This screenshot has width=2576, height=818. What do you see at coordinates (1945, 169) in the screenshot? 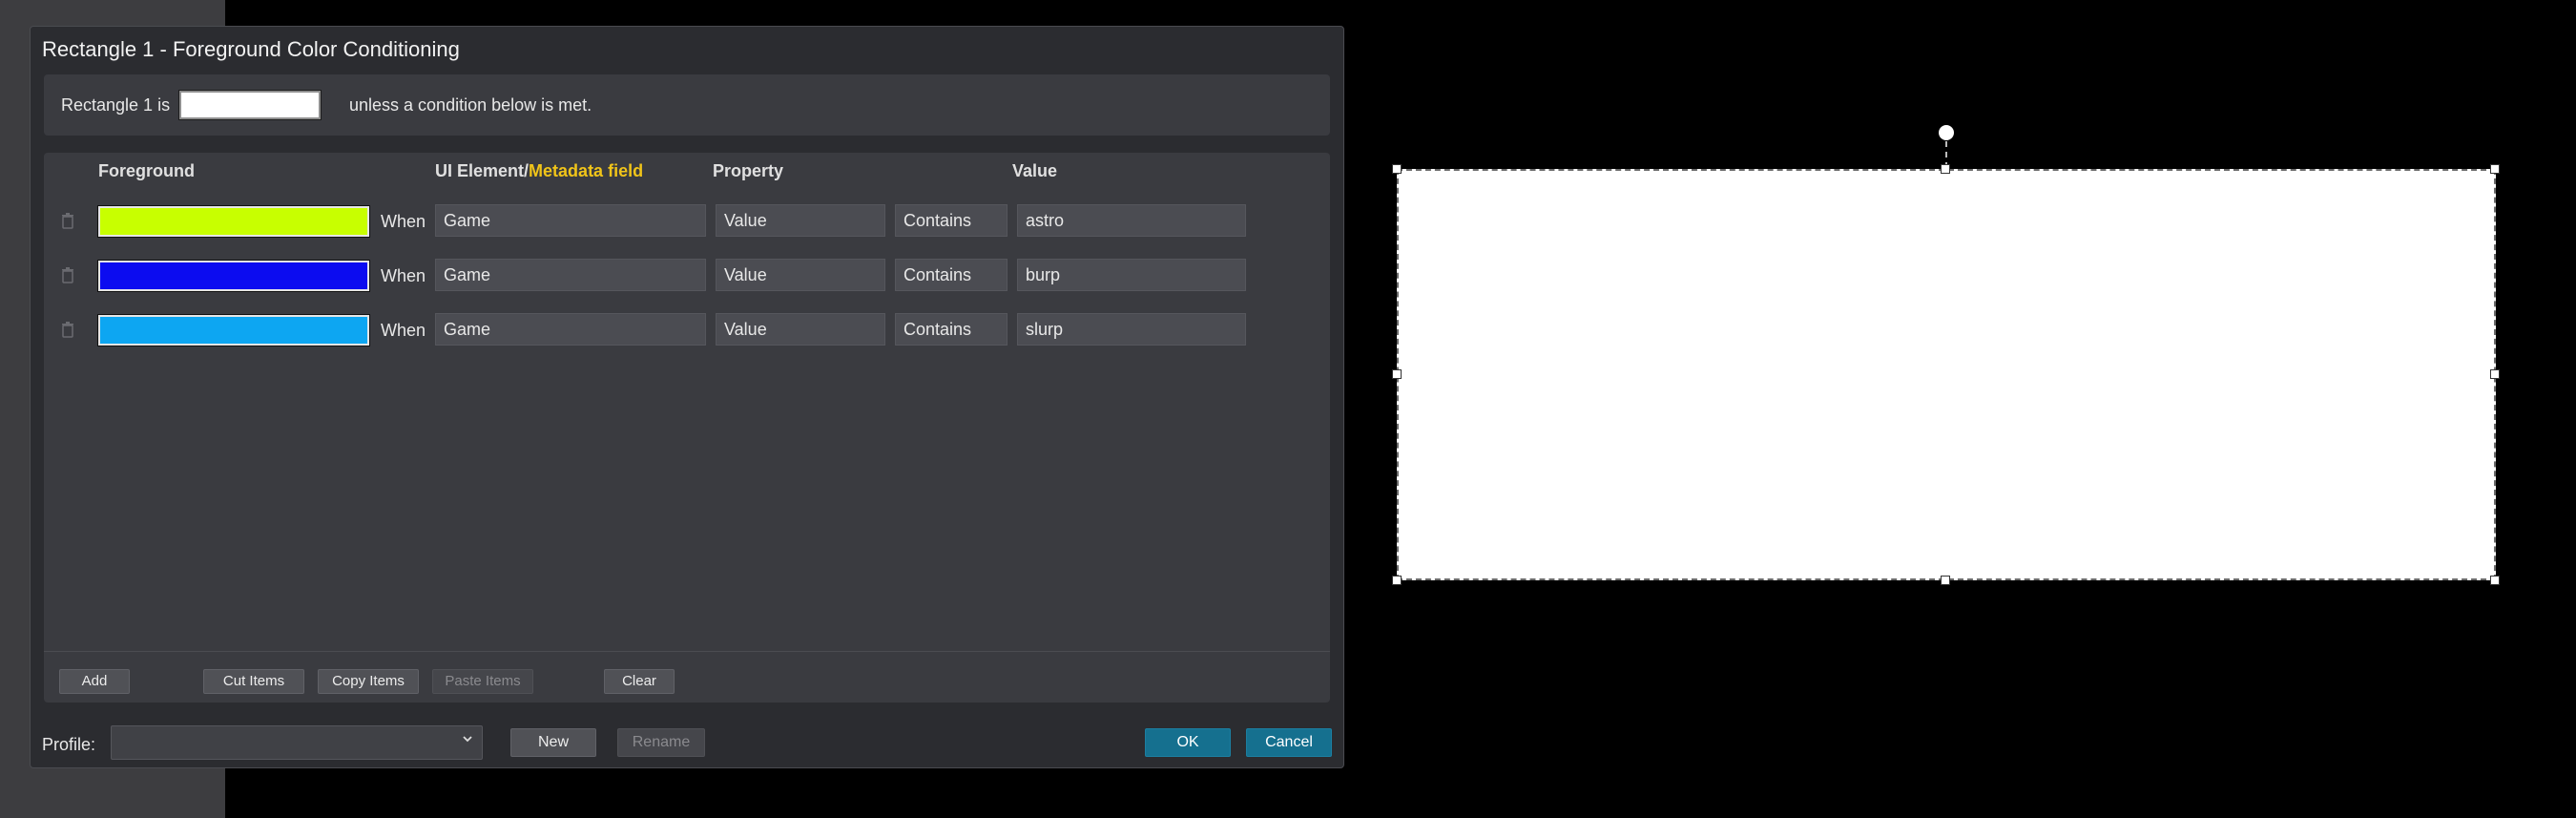
I see `resize-handle-top-center` at bounding box center [1945, 169].